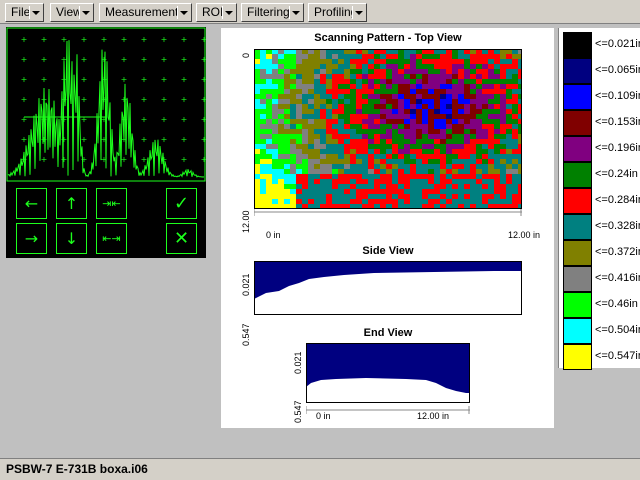  Describe the element at coordinates (111, 203) in the screenshot. I see `narrow-button: ⇥⇤` at that location.